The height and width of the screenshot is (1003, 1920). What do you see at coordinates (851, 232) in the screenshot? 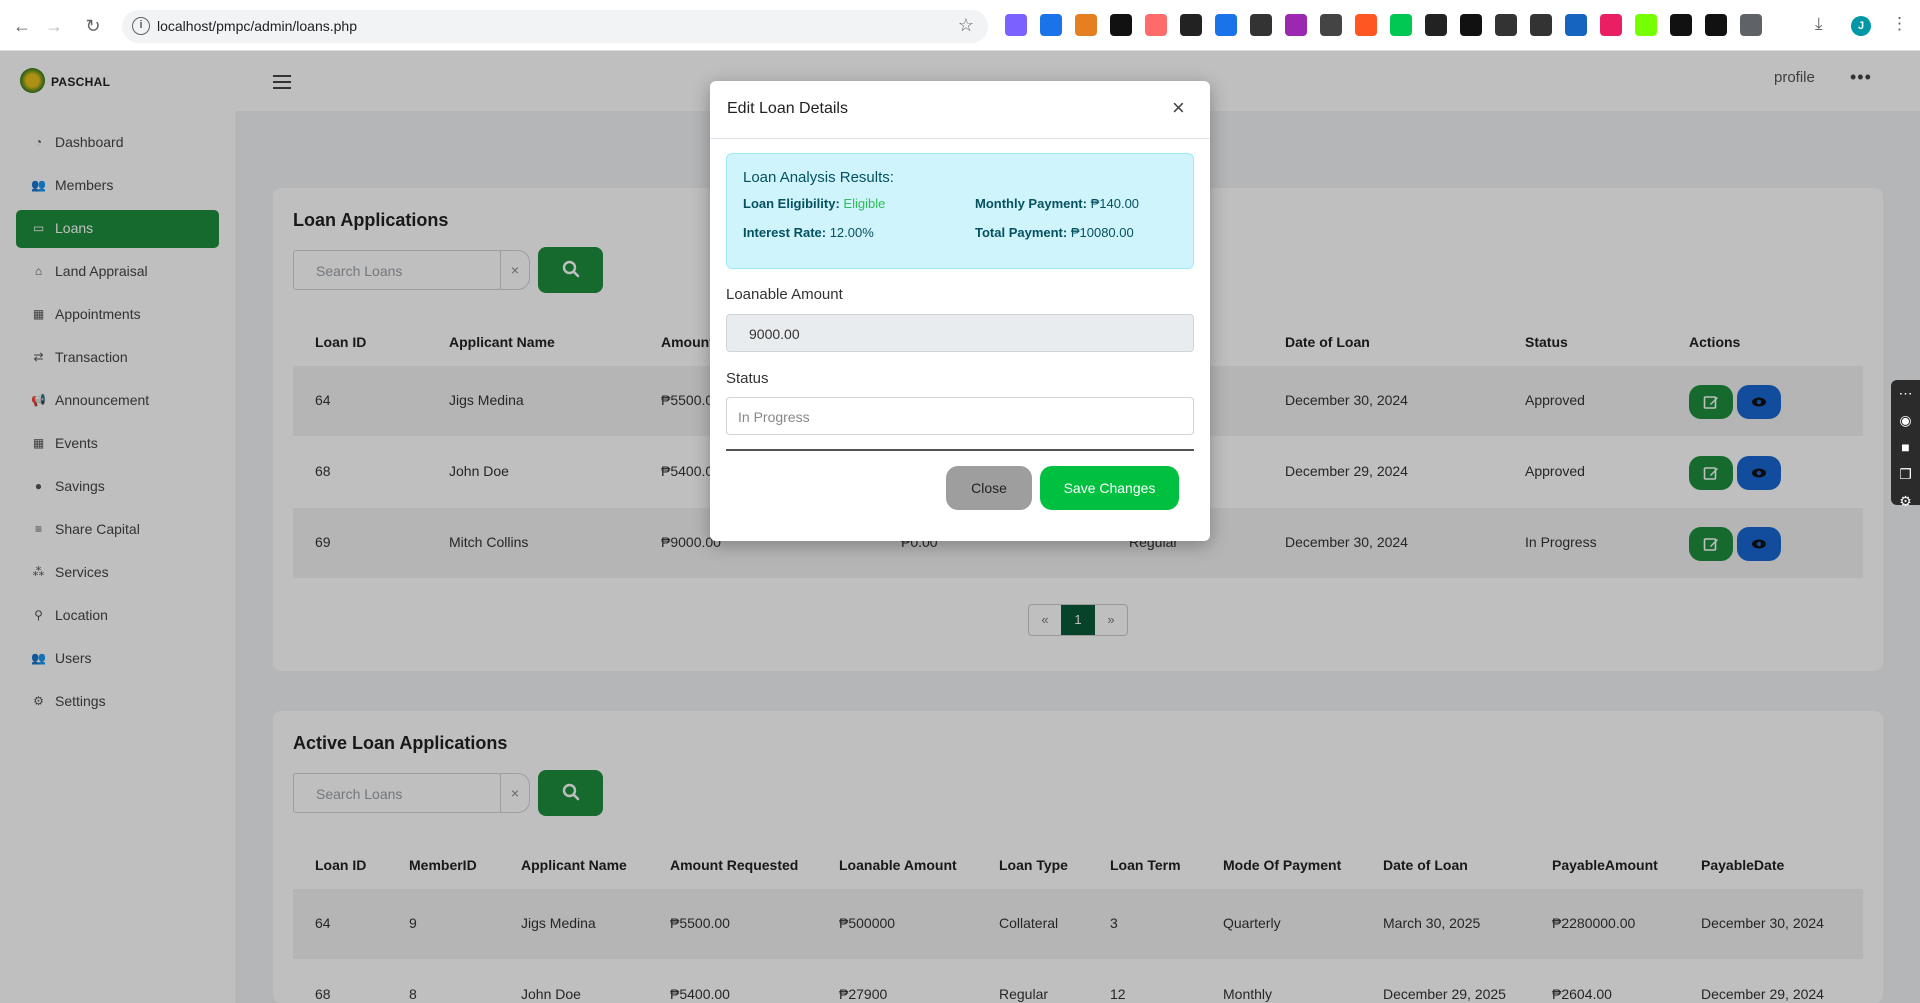
I see `rate-value: 12.00%` at bounding box center [851, 232].